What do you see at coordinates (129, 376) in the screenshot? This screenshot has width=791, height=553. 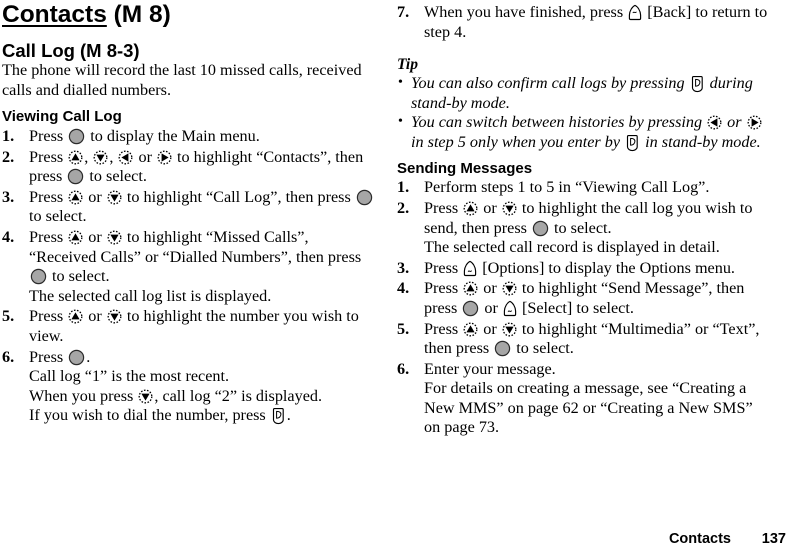 I see `step-text: Call log “1” is the most recent.` at bounding box center [129, 376].